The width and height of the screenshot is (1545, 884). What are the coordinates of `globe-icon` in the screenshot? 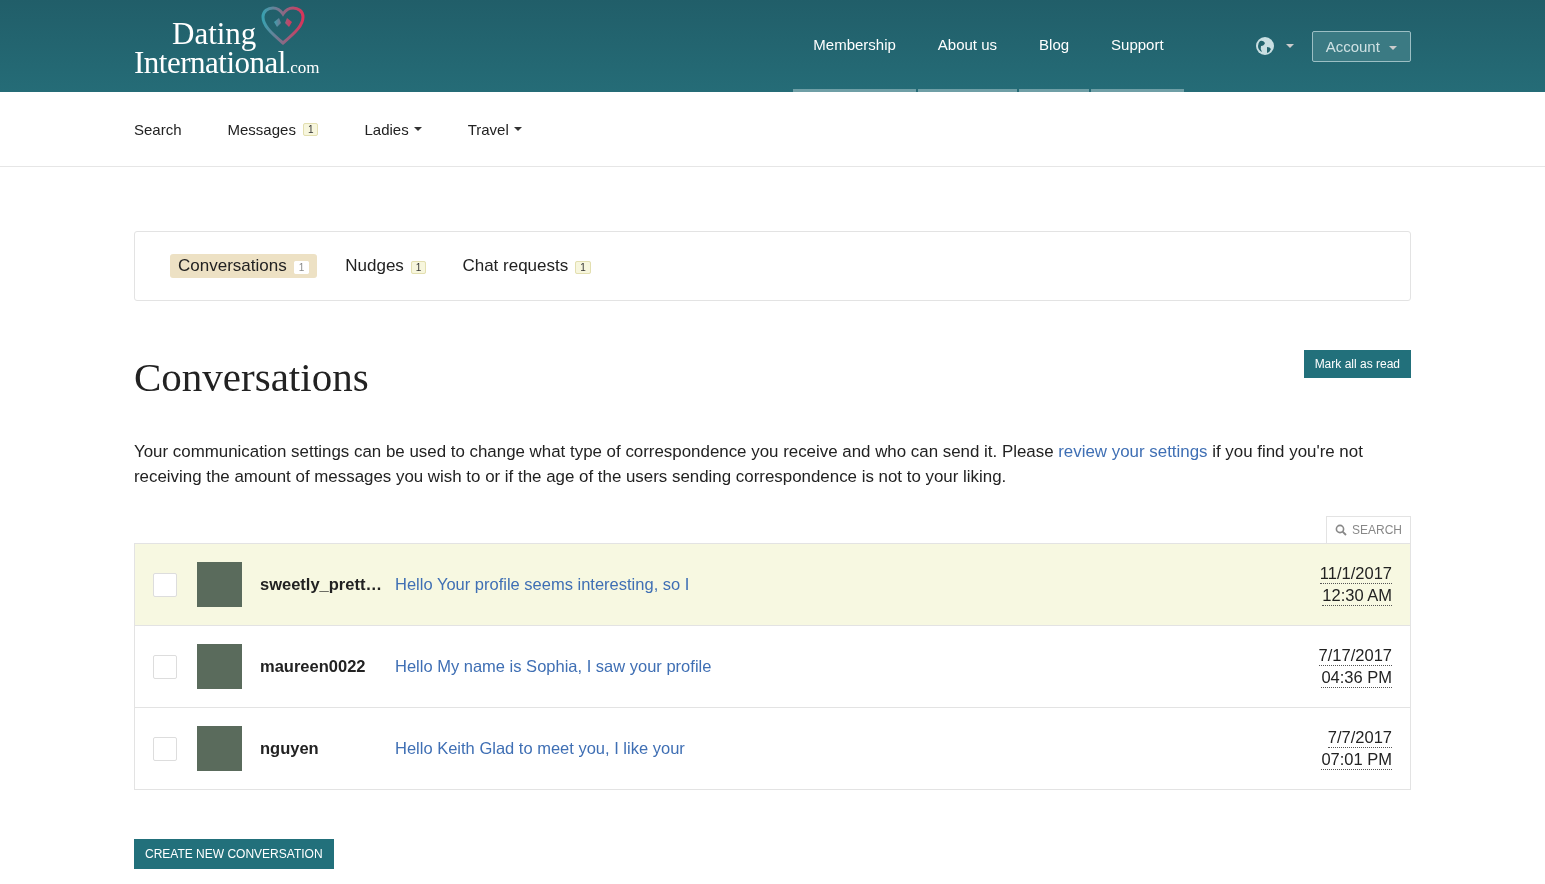 It's located at (1264, 46).